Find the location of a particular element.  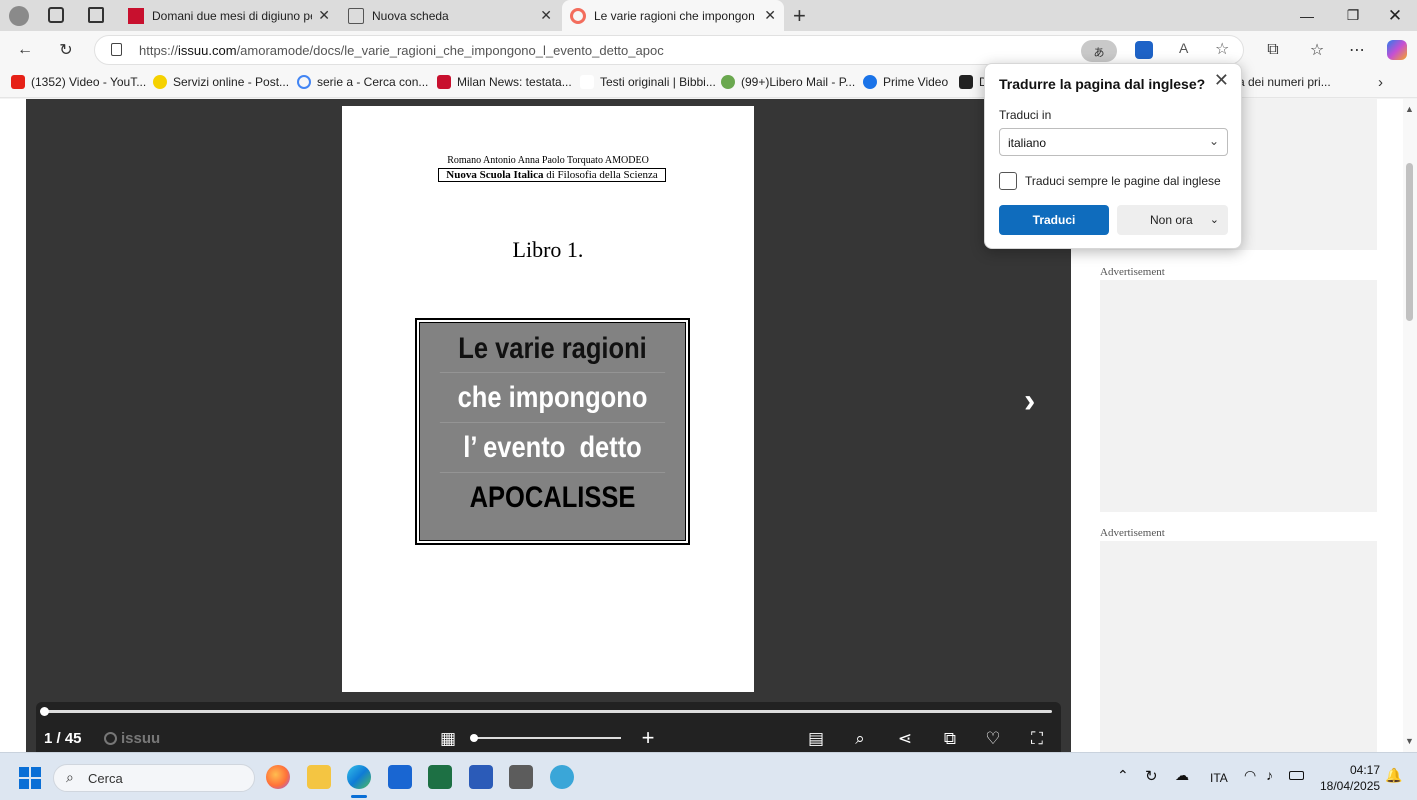

language-select: italiano ⌄ is located at coordinates (1113, 142).